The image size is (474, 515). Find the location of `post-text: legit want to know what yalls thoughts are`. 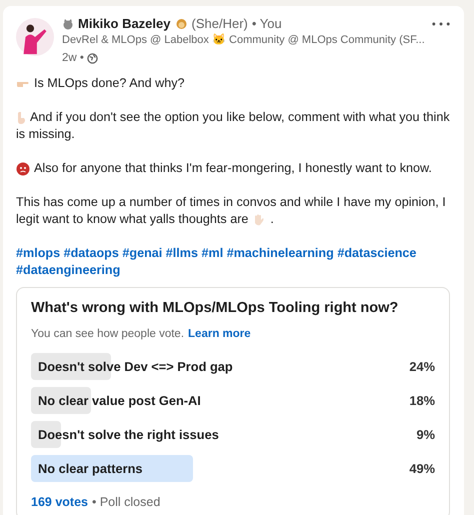

post-text: legit want to know what yalls thoughts are is located at coordinates (132, 219).